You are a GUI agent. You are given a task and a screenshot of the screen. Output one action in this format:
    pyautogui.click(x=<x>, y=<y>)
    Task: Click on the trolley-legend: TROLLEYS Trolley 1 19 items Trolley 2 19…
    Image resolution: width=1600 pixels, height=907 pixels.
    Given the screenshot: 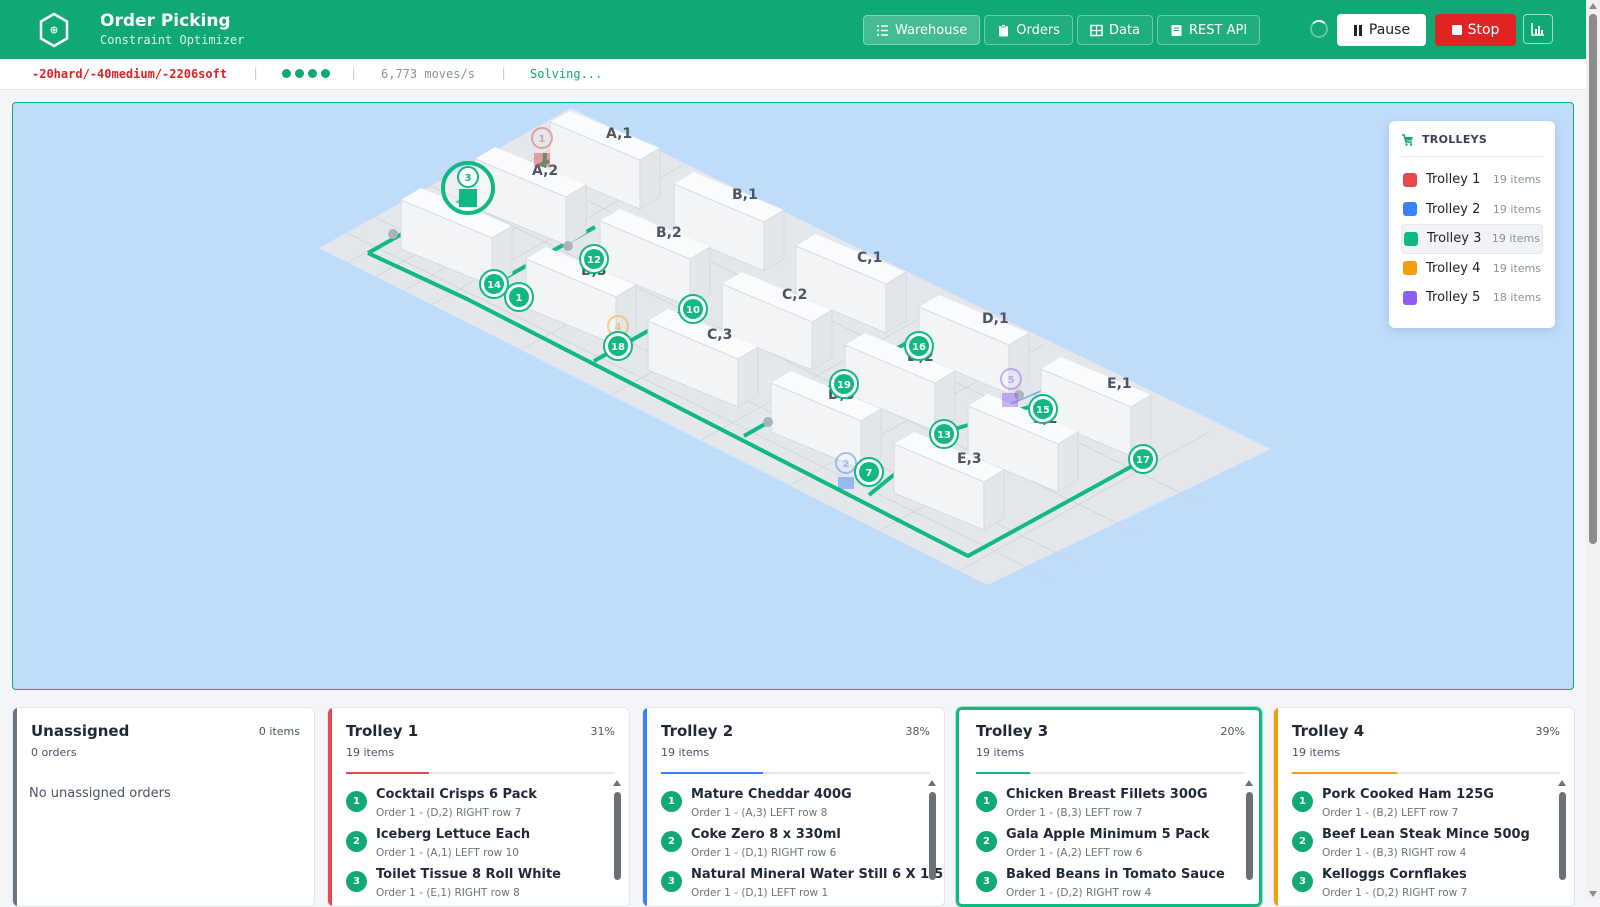 What is the action you would take?
    pyautogui.click(x=1472, y=224)
    